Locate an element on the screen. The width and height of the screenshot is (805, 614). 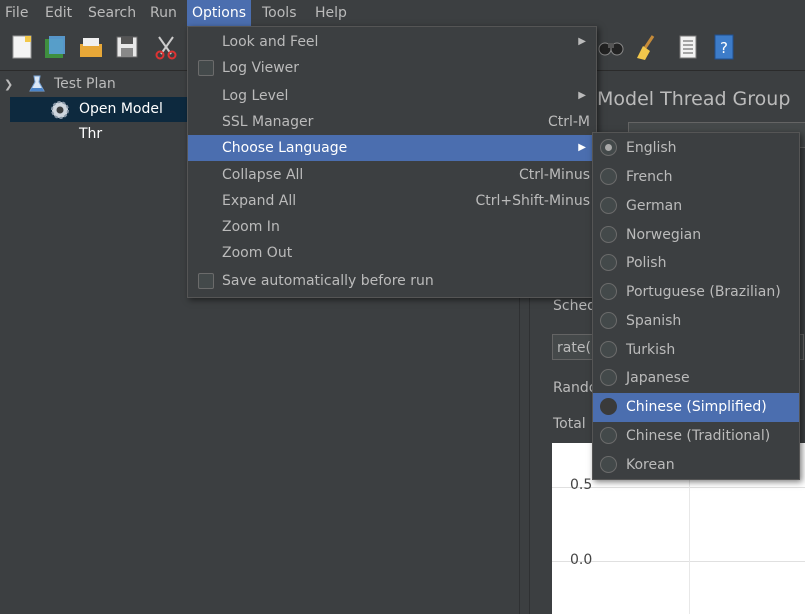
language-option-portuguese: Portuguese (Brazilian) is located at coordinates (696, 292).